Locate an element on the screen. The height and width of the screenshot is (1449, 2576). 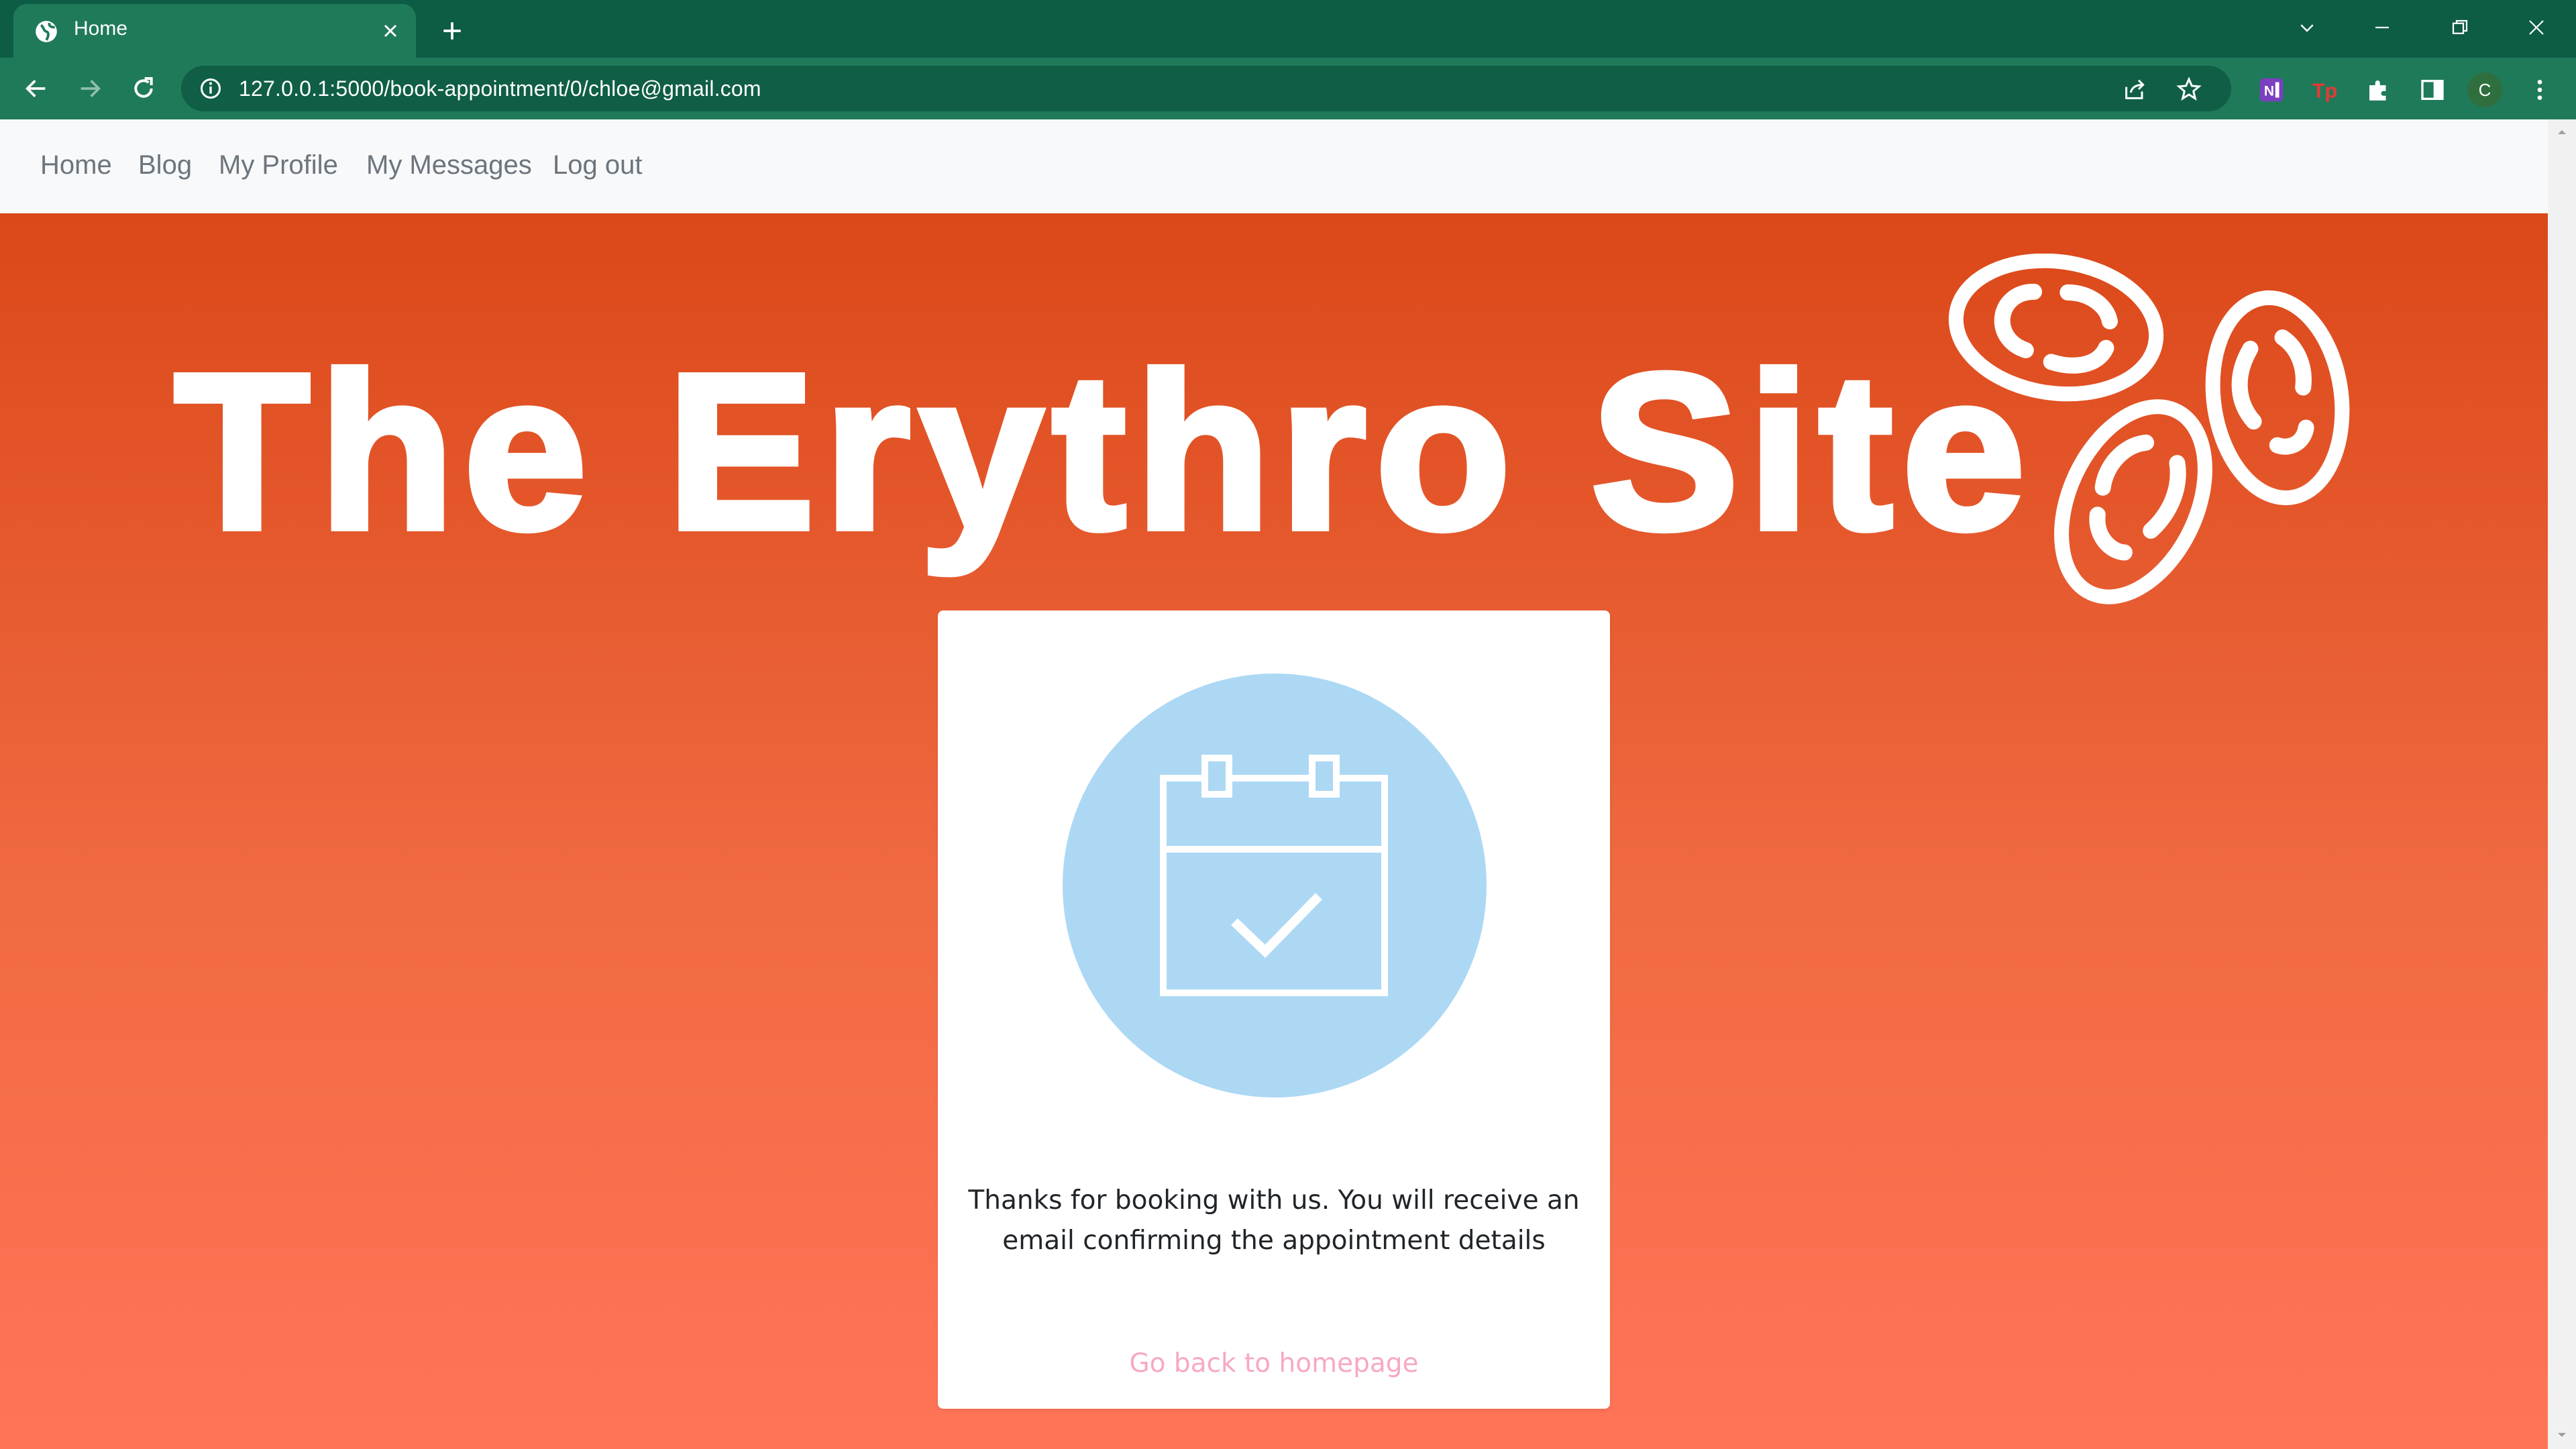
site-navbar: Home Blog My Profile My Messages Log out is located at coordinates (1274, 166).